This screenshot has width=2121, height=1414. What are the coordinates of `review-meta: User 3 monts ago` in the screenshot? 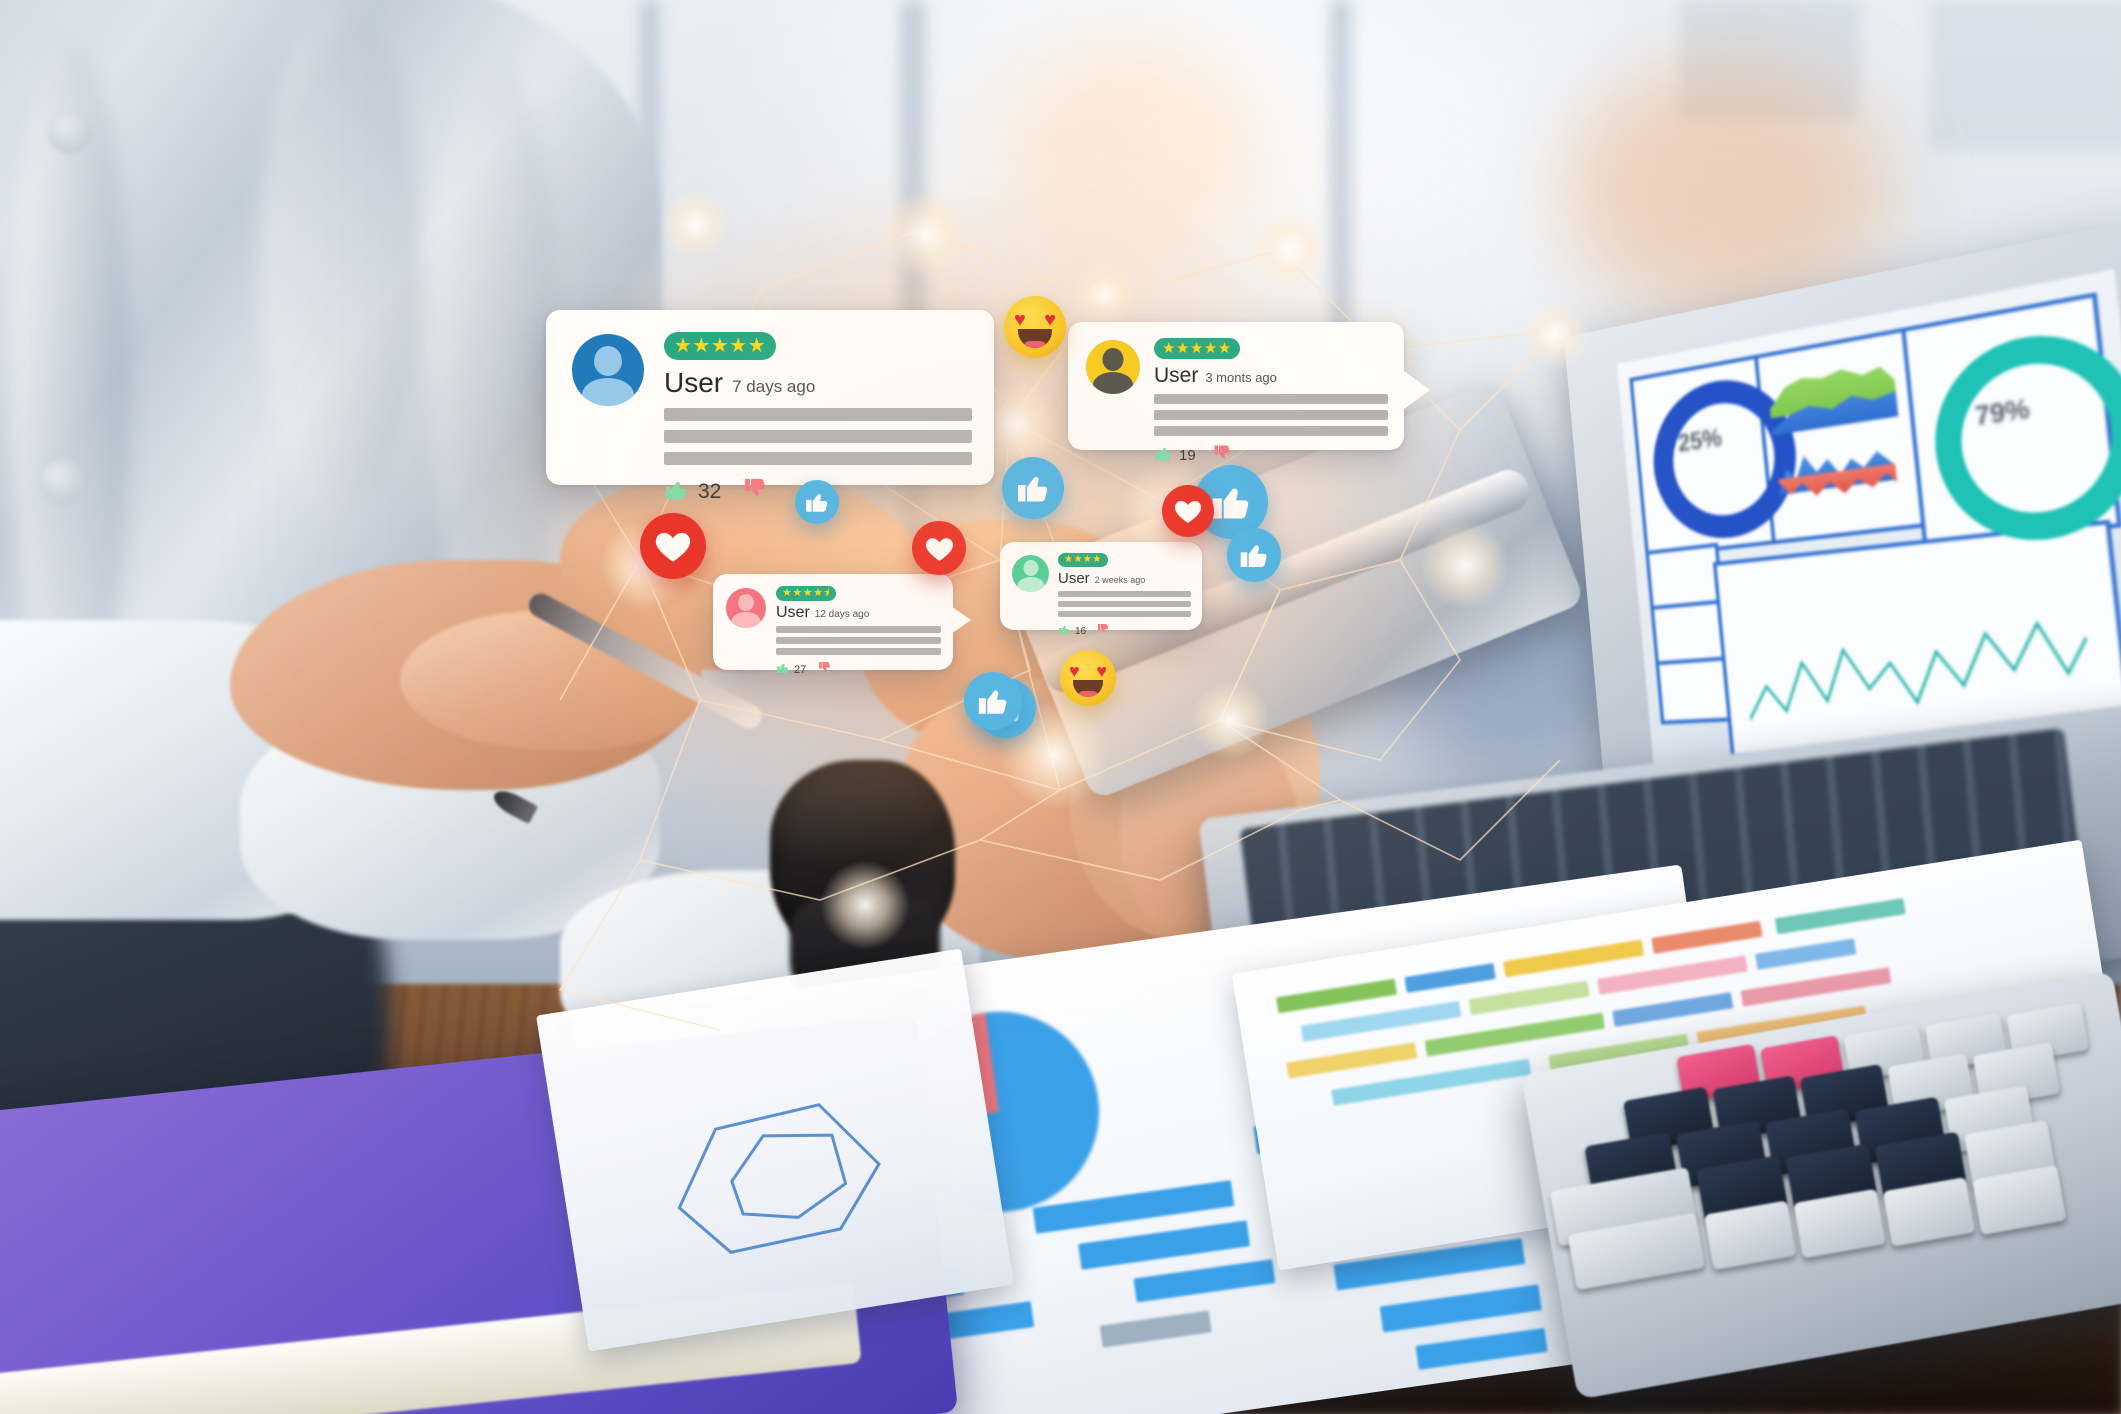 It's located at (1271, 376).